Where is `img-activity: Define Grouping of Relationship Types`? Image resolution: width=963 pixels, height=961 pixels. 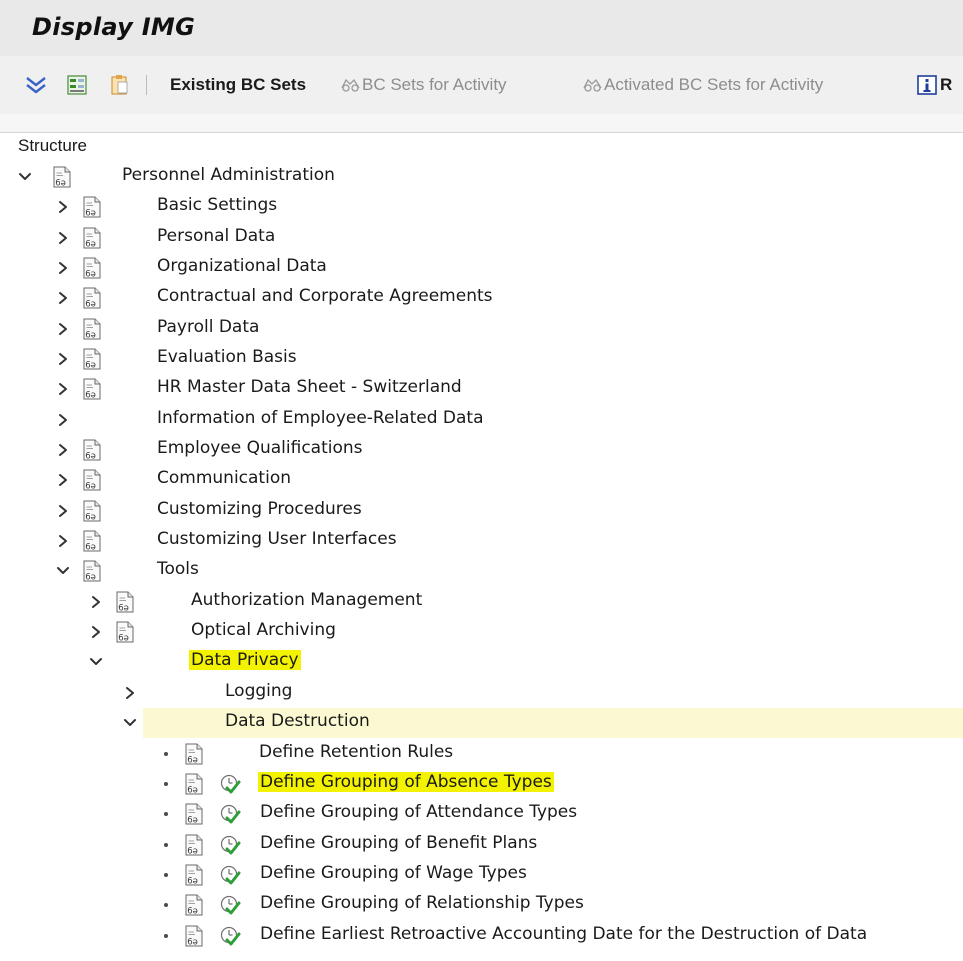
img-activity: Define Grouping of Relationship Types is located at coordinates (481, 905).